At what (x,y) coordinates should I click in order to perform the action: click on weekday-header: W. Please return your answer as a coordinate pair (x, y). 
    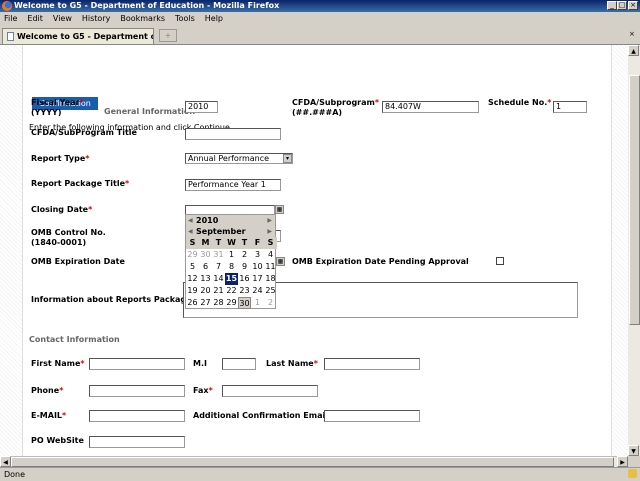
    Looking at the image, I should click on (231, 243).